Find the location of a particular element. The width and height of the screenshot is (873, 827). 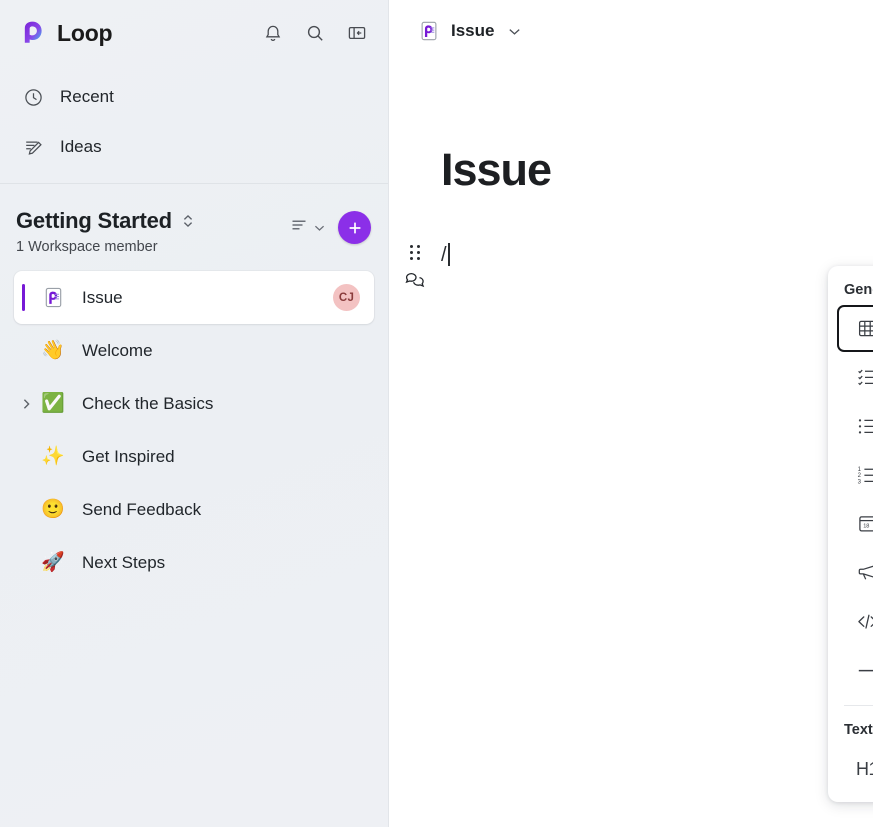

svg-text: 3 is located at coordinates (859, 482).